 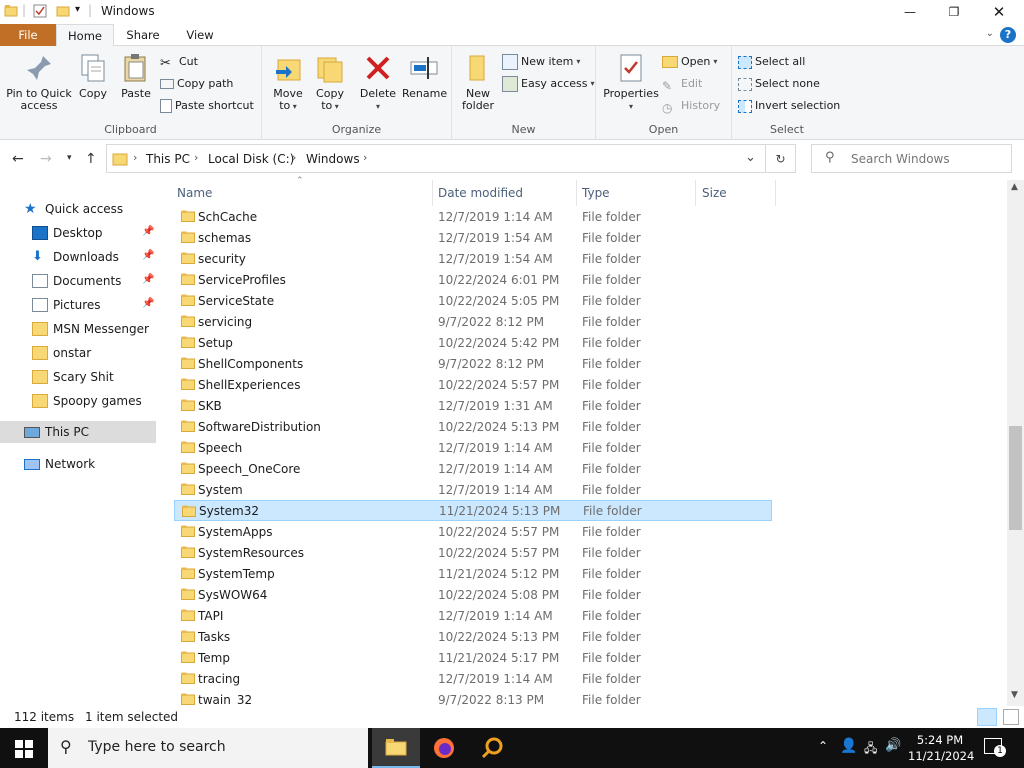 What do you see at coordinates (78, 281) in the screenshot?
I see `nav-item-documents: Documents 📌` at bounding box center [78, 281].